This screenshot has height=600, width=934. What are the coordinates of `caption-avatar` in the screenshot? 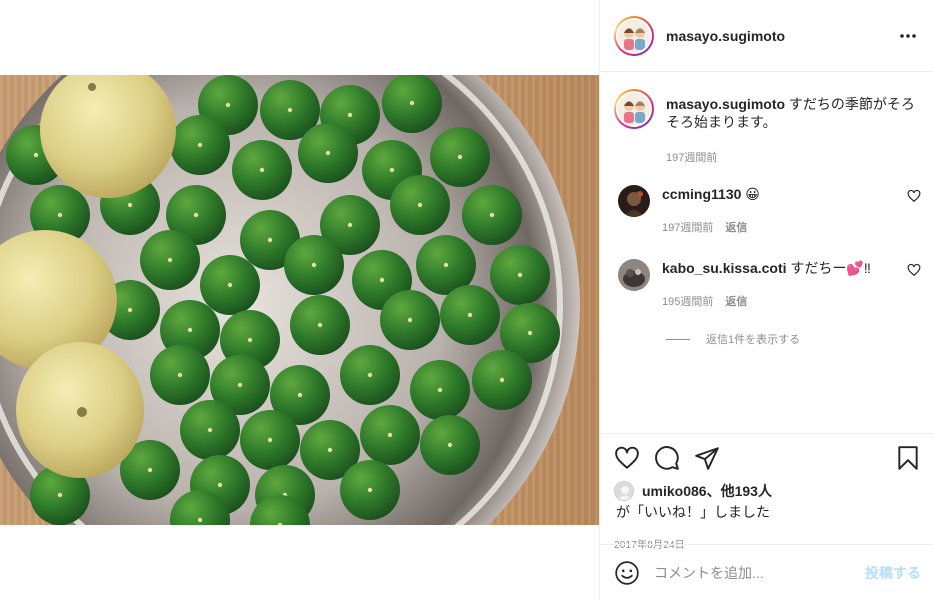 It's located at (634, 109).